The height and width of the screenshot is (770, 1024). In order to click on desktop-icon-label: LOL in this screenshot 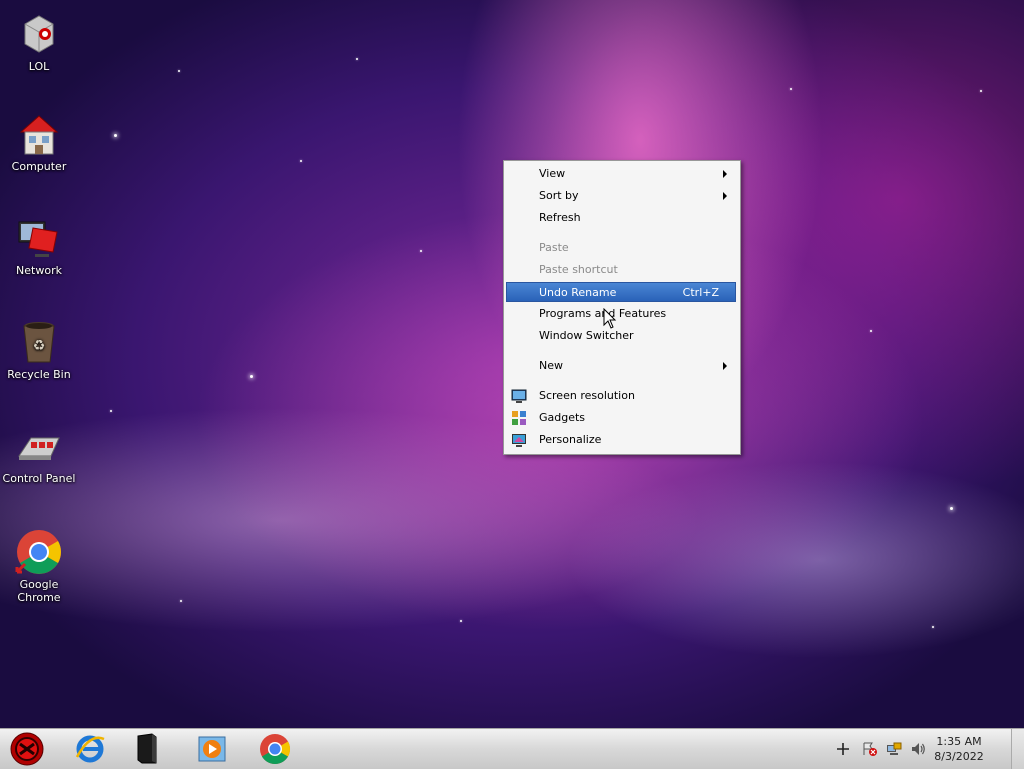, I will do `click(39, 66)`.